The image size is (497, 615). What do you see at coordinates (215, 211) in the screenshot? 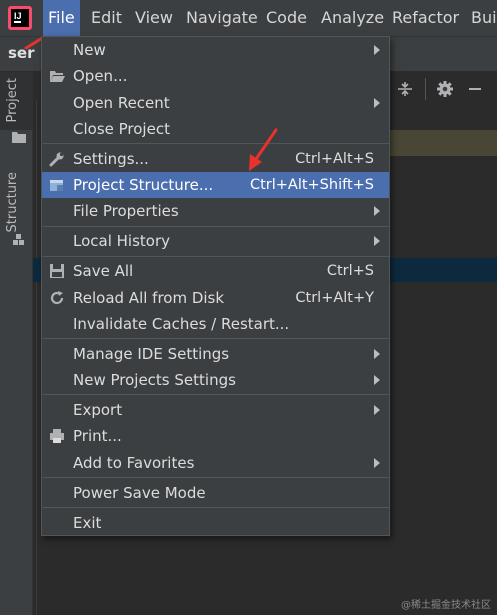
I see `menu-item-file-properties: File Properties` at bounding box center [215, 211].